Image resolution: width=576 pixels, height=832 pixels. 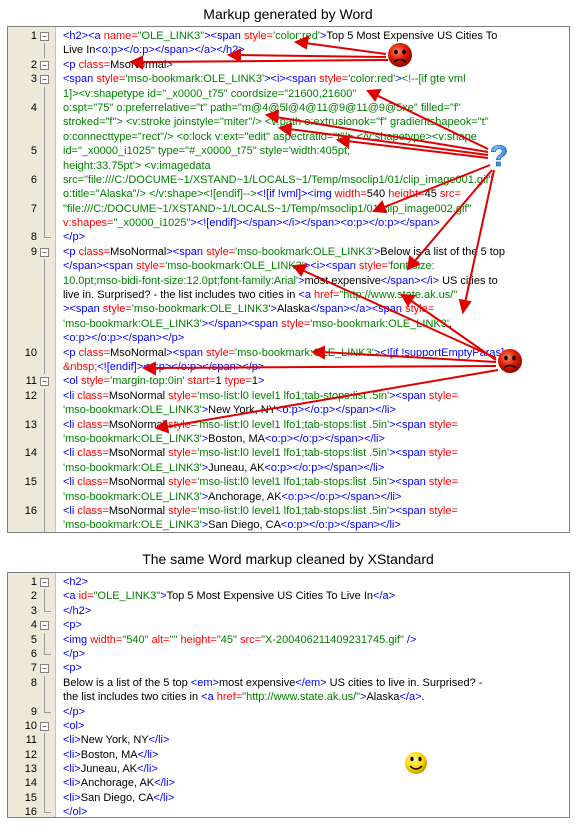 I want to click on code-line: 11 <li>New York, NY</li>, so click(x=288, y=740).